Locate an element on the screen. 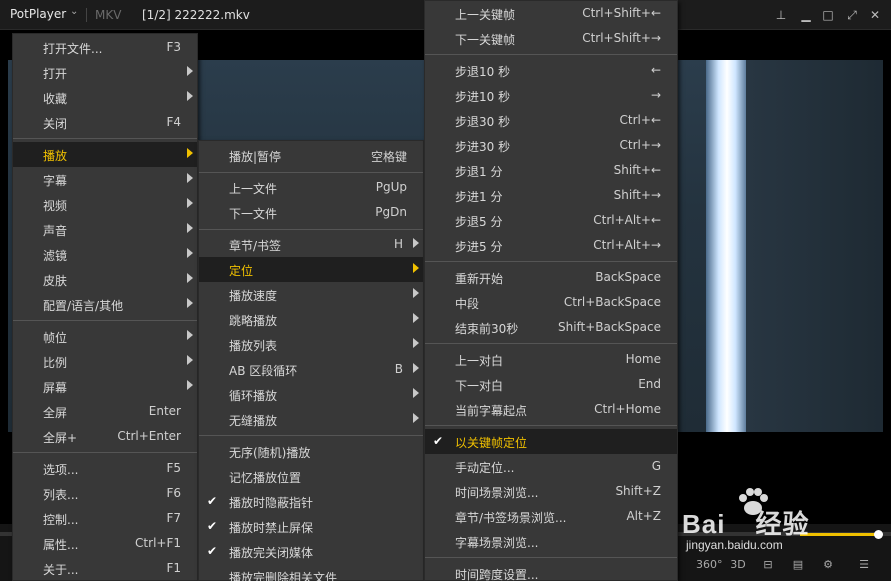 This screenshot has height=581, width=891. menu-item: 皮肤 is located at coordinates (105, 279).